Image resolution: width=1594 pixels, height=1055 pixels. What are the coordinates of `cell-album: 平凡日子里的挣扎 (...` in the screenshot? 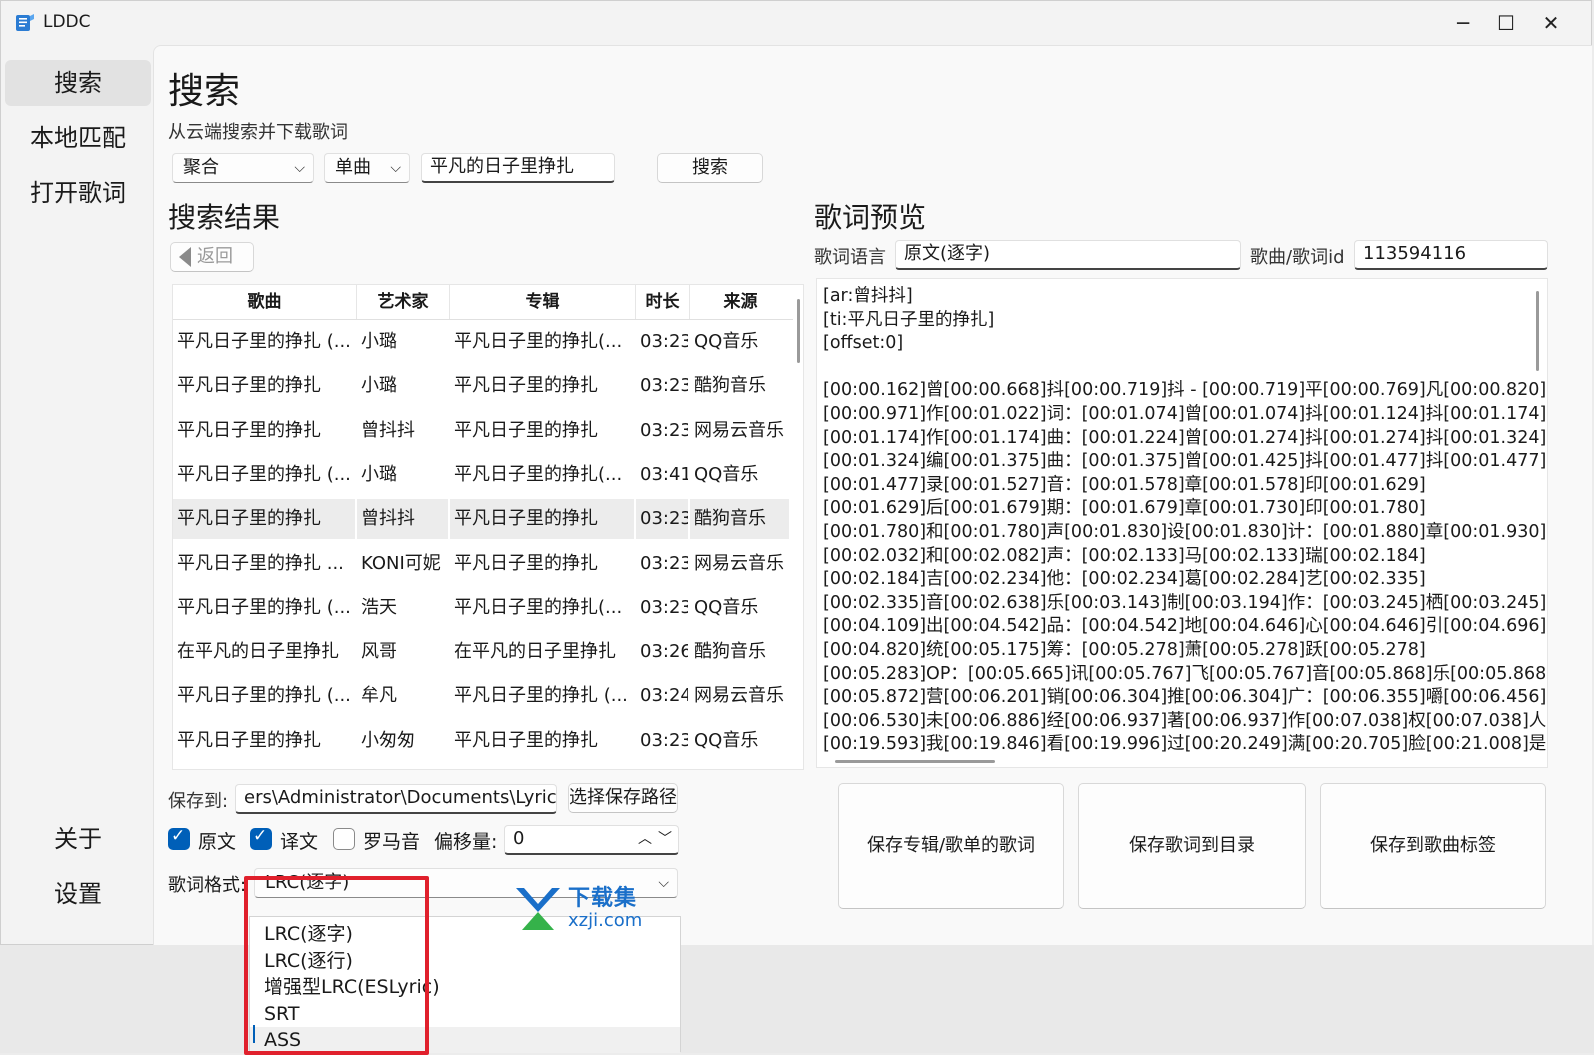 It's located at (541, 696).